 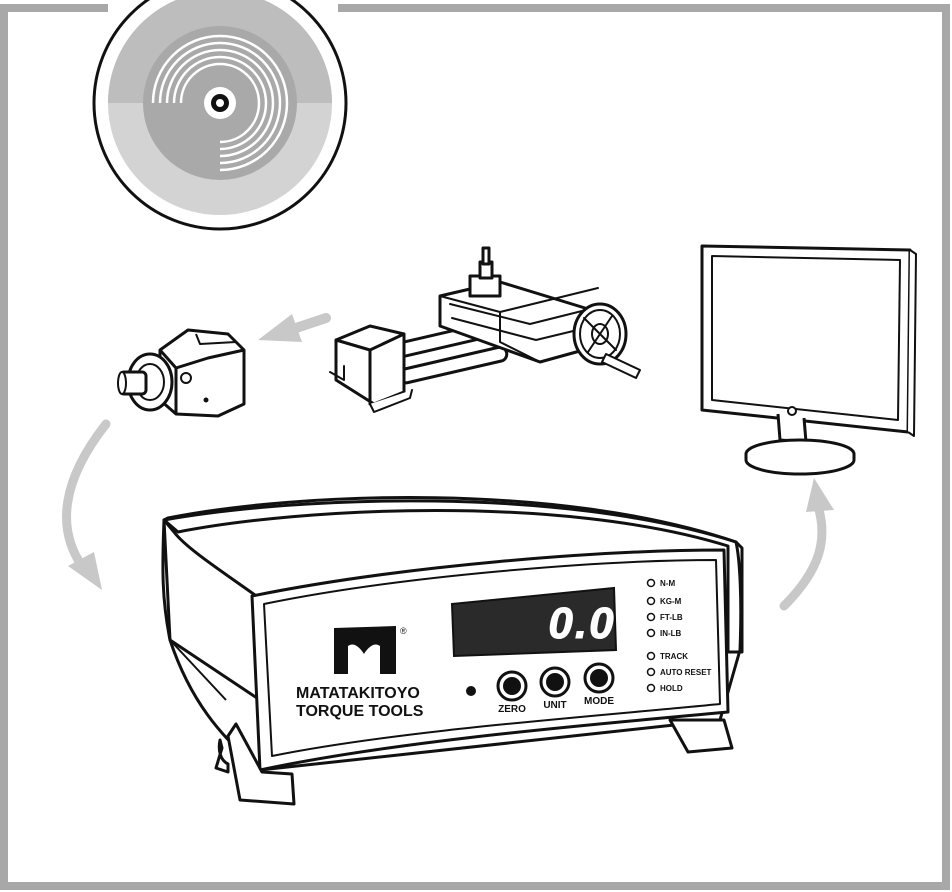 I want to click on unit-indicator-nm: N-M, so click(x=660, y=583).